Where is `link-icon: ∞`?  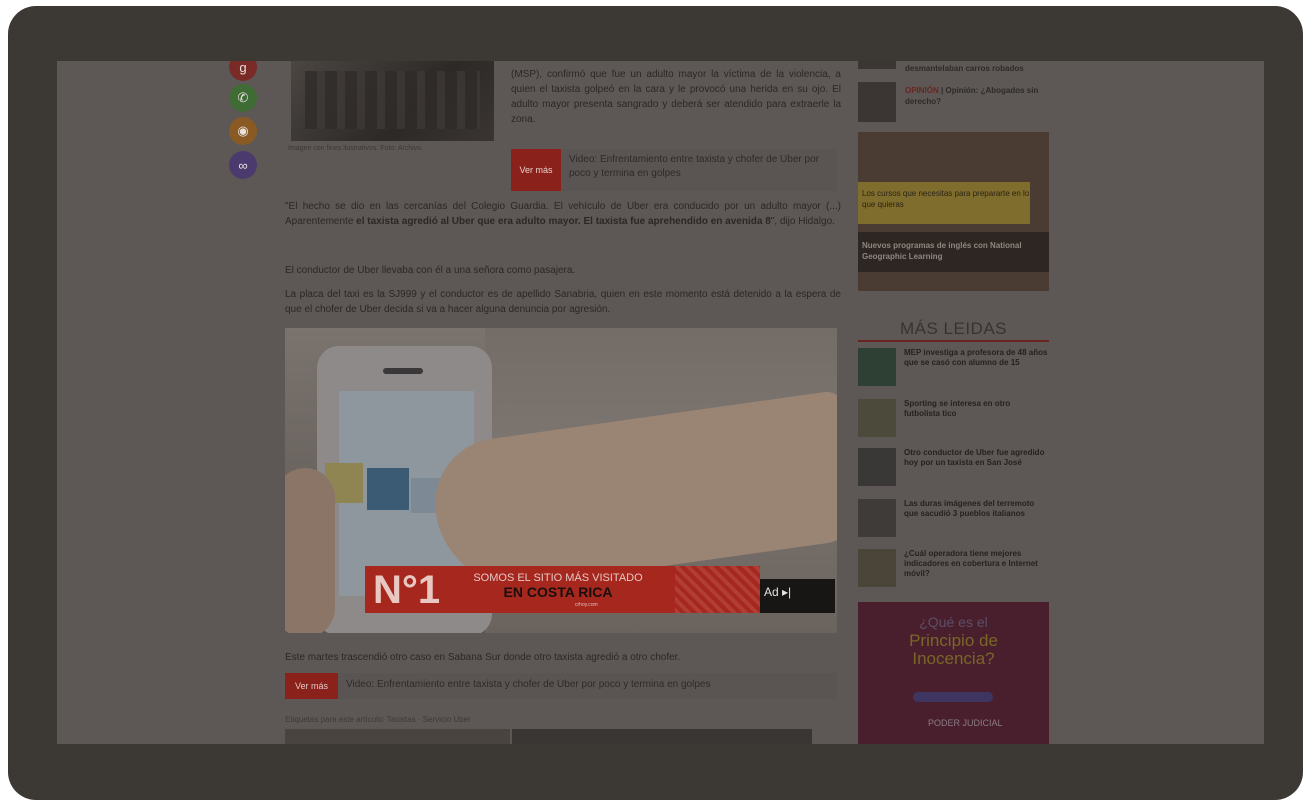
link-icon: ∞ is located at coordinates (243, 165).